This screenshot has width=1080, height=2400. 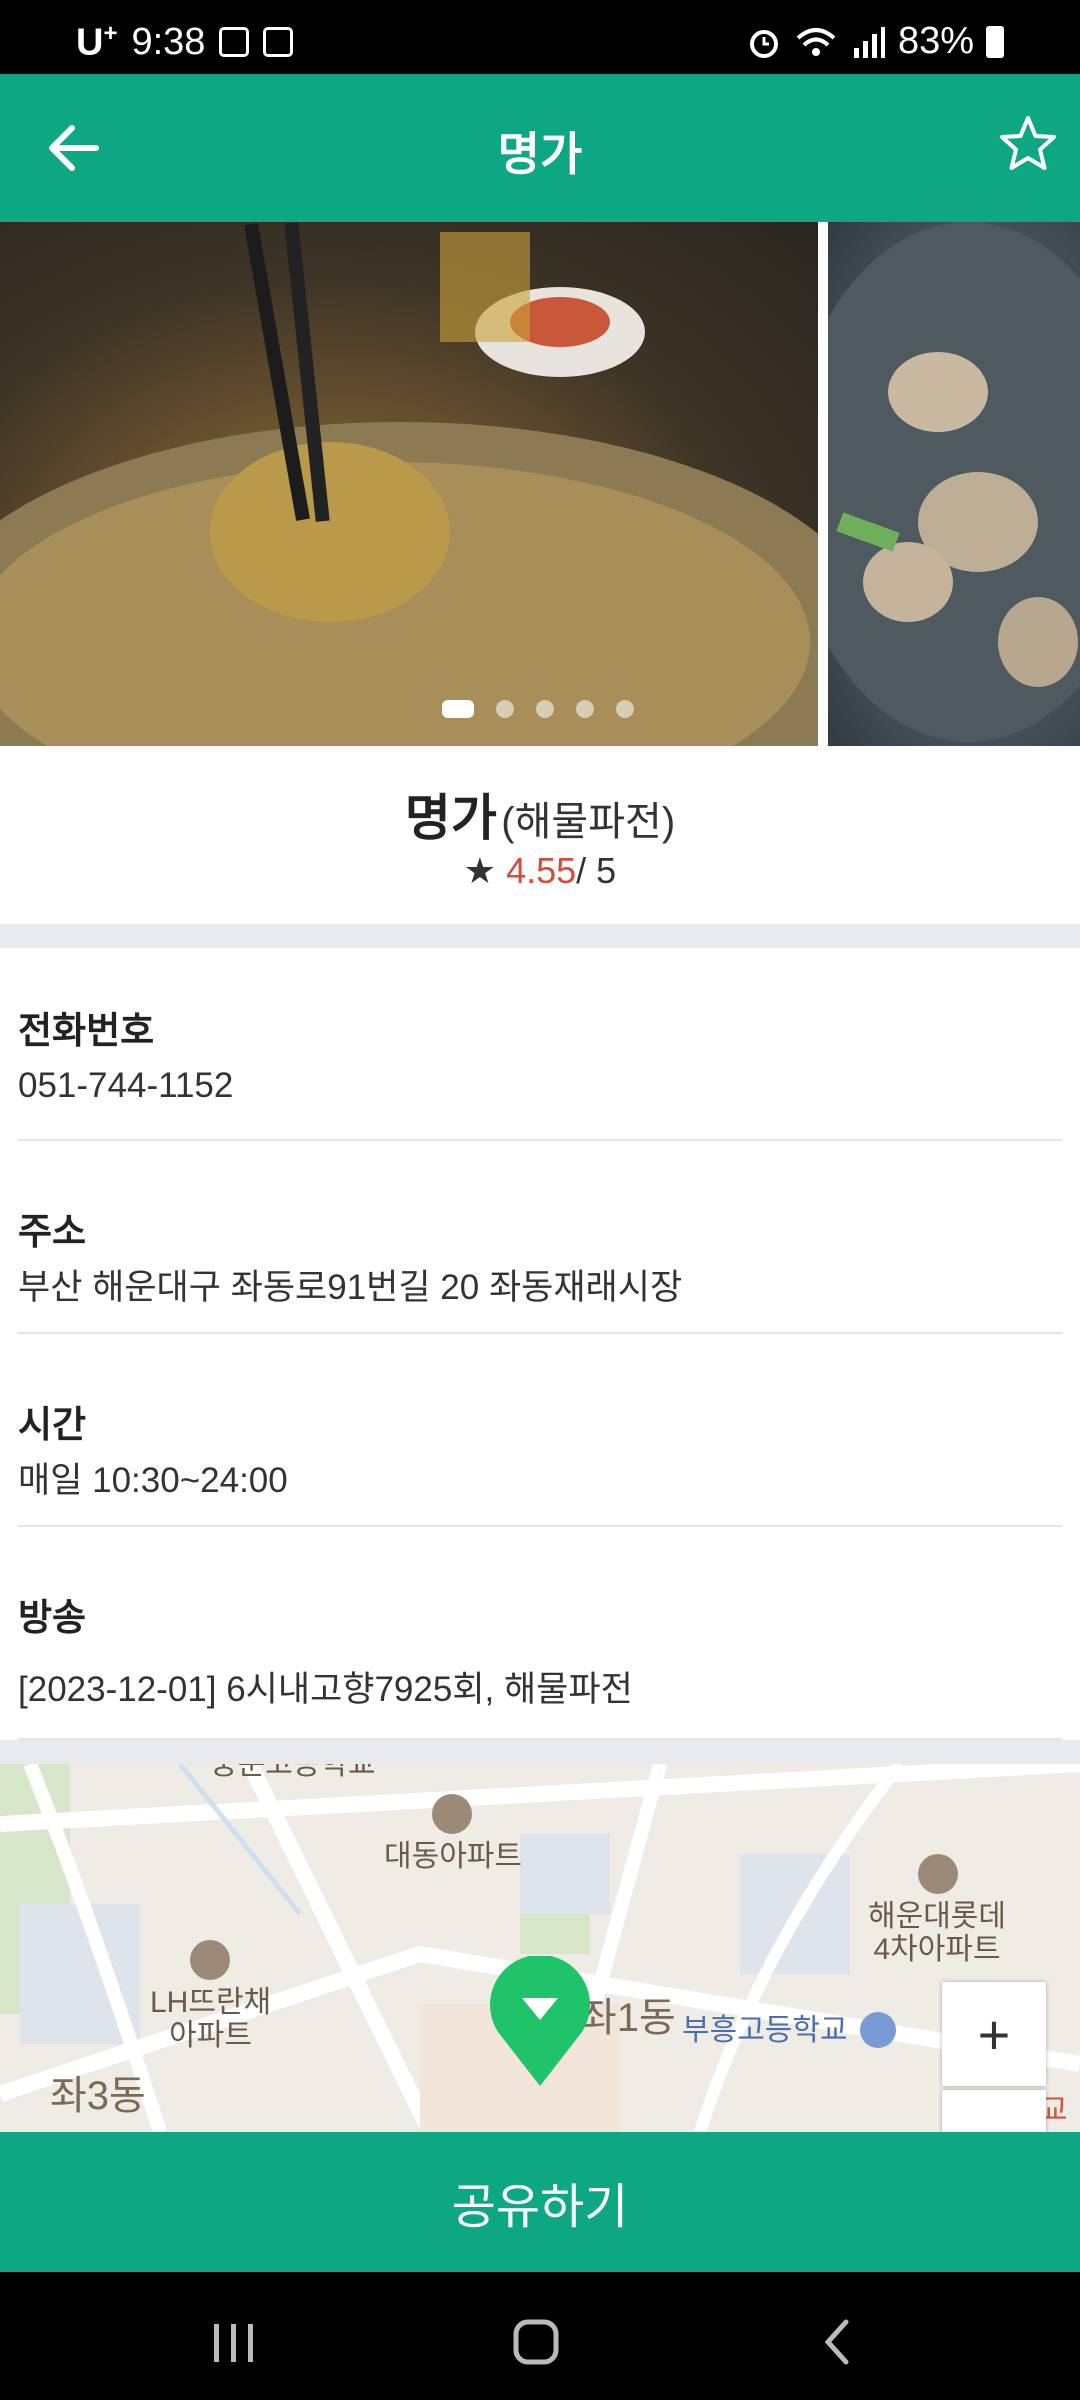 I want to click on map-label: 부흥고등학교, so click(x=765, y=2030).